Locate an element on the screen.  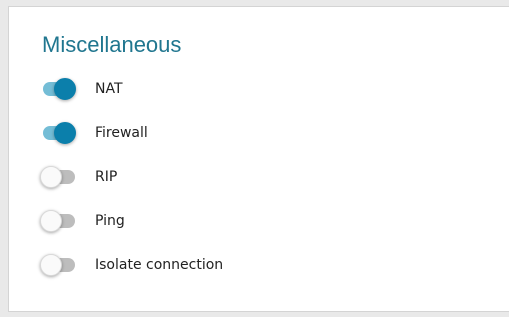
rip-toggle-switch is located at coordinates (58, 177).